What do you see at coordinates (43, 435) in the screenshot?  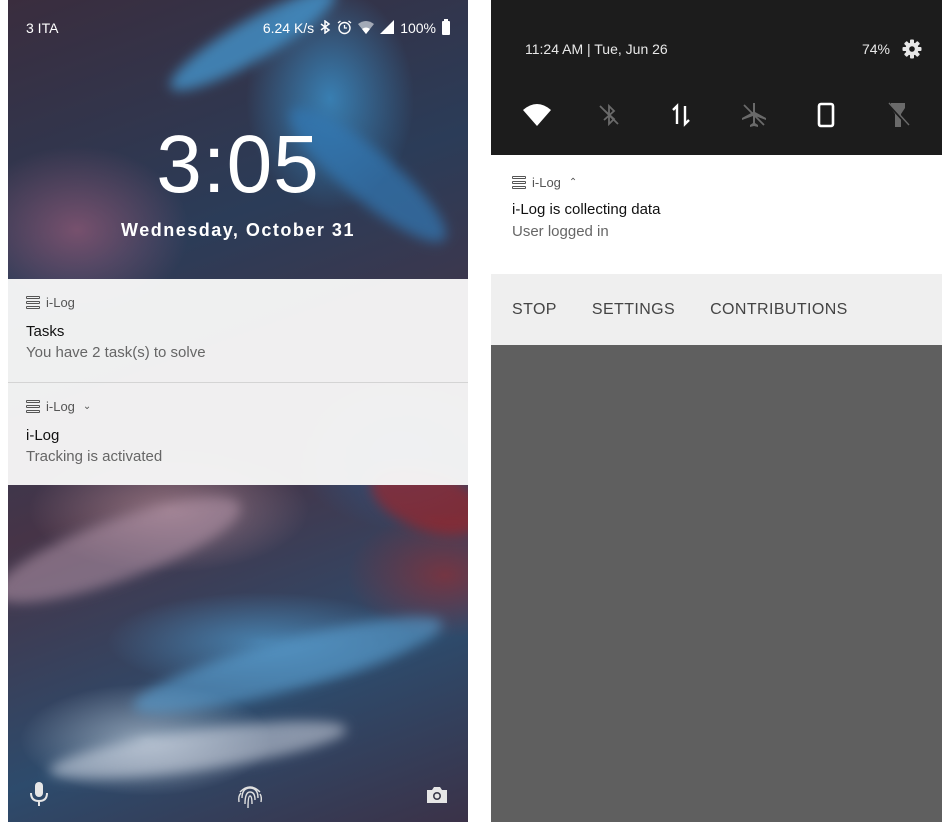 I see `notification-title: i-Log` at bounding box center [43, 435].